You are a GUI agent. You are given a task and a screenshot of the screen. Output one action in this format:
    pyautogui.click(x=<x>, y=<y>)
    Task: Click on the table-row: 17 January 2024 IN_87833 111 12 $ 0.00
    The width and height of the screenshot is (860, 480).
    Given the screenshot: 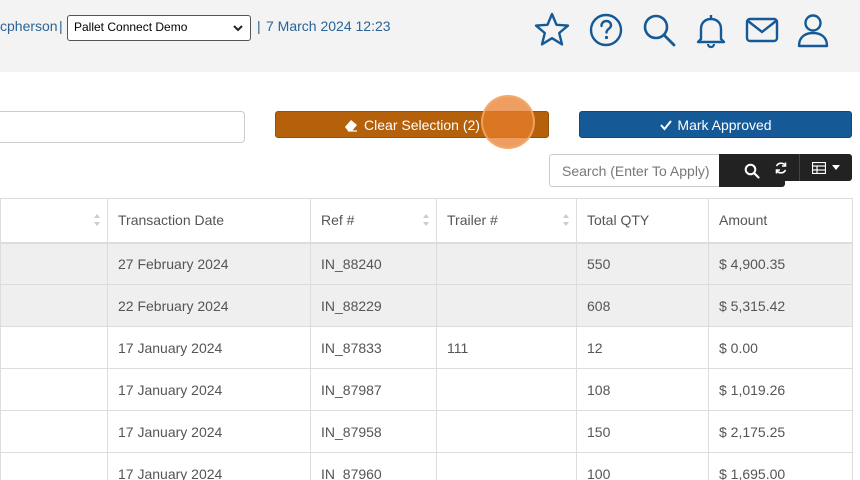 What is the action you would take?
    pyautogui.click(x=426, y=347)
    